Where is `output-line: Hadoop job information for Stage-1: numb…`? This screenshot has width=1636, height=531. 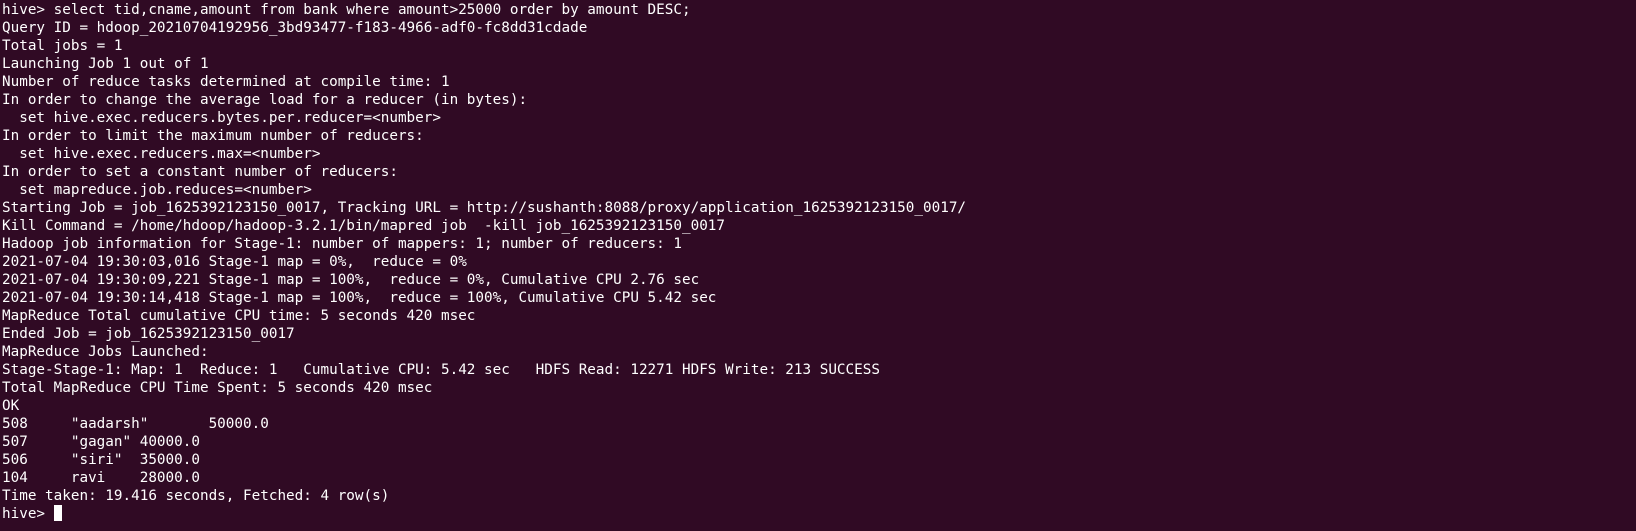 output-line: Hadoop job information for Stage-1: numb… is located at coordinates (342, 244).